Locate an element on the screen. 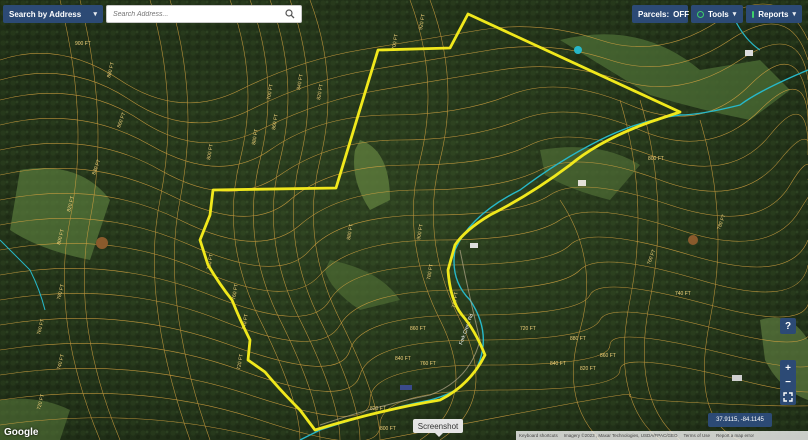 The image size is (808, 440). report-error-link: Report a map error is located at coordinates (735, 435).